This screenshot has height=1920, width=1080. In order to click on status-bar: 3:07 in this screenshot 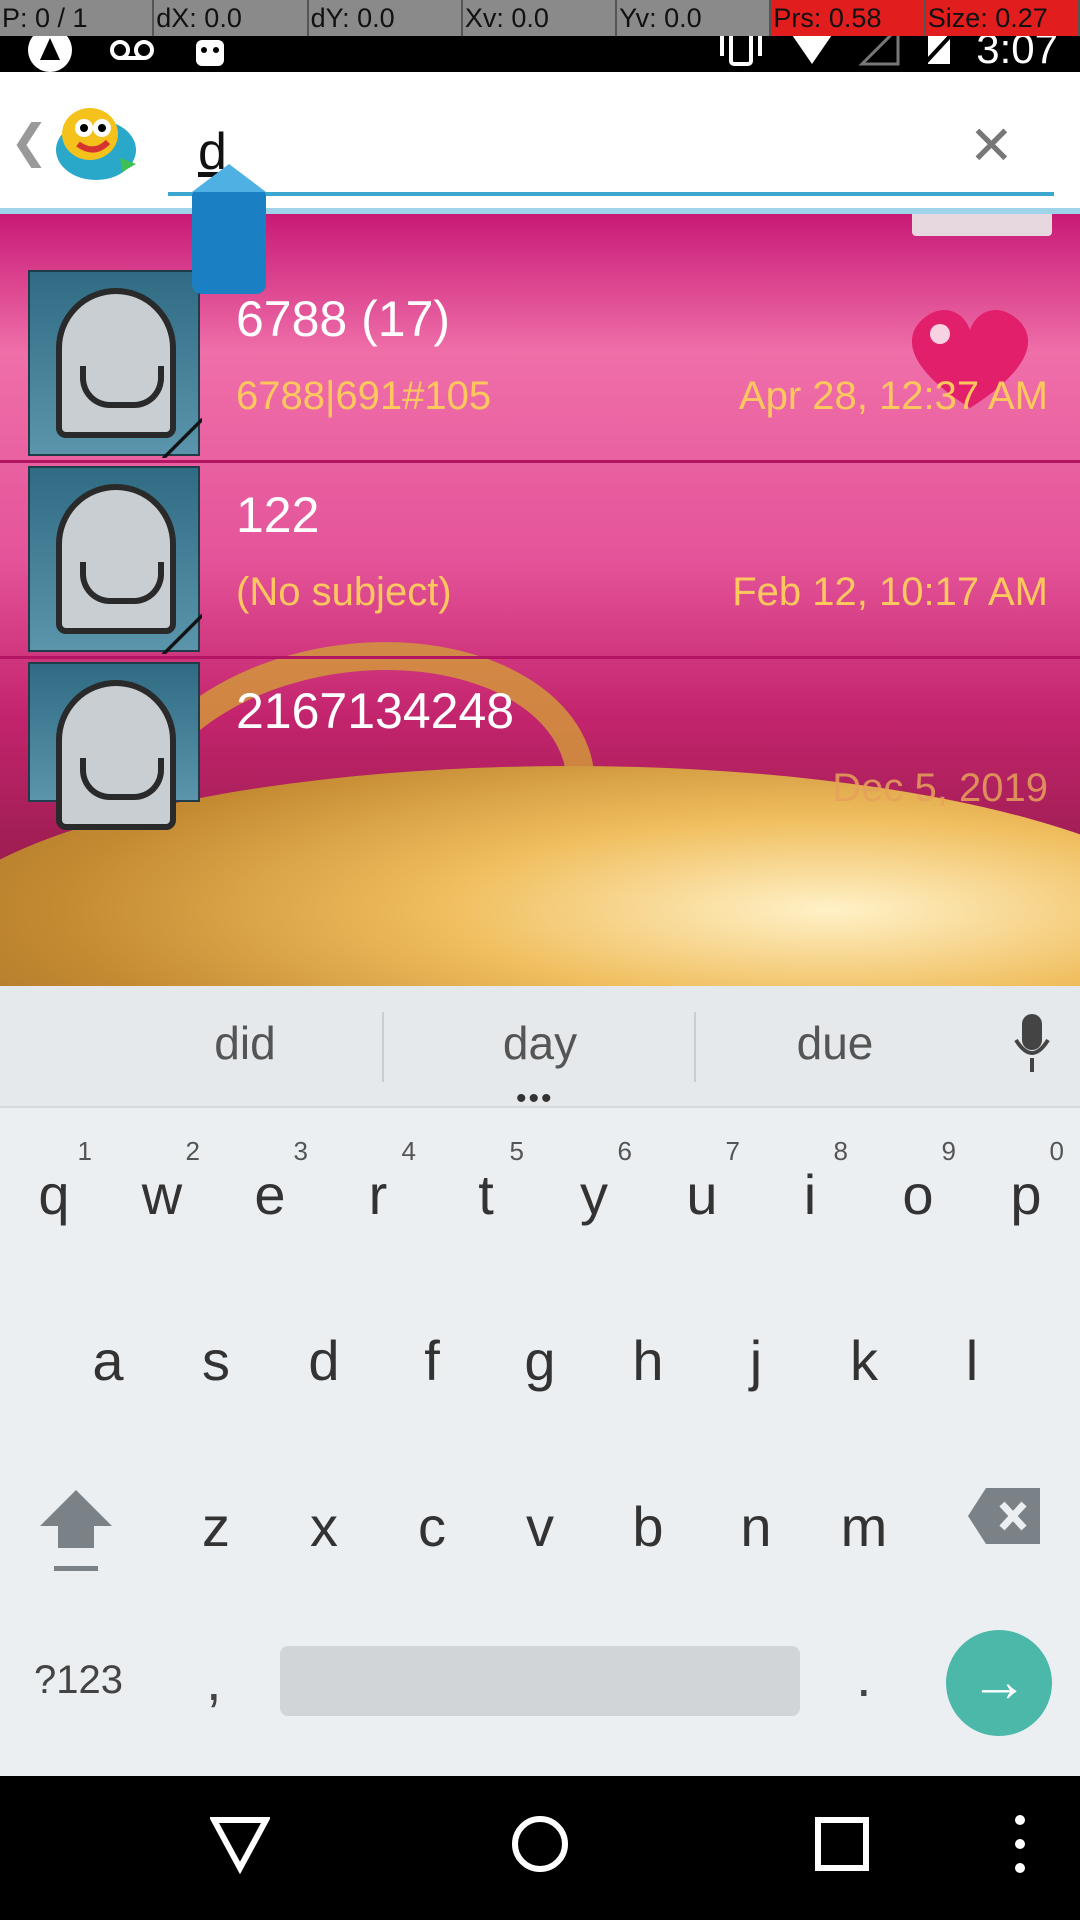, I will do `click(540, 48)`.